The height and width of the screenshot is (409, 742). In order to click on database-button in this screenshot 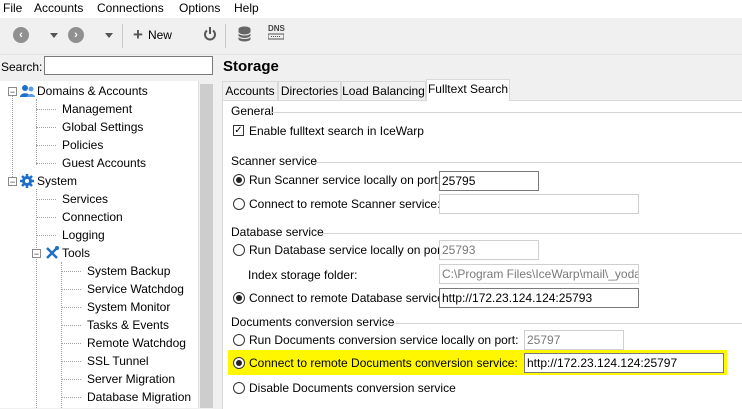, I will do `click(244, 34)`.